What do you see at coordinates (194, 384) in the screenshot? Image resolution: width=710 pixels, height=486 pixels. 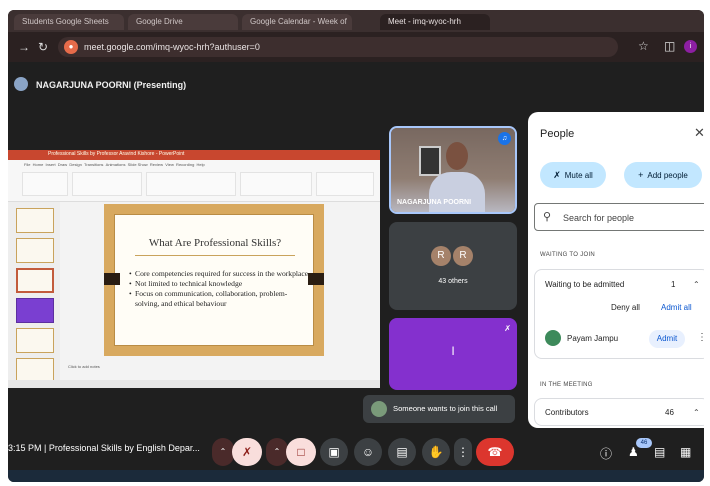 I see `powerpoint-statusbar` at bounding box center [194, 384].